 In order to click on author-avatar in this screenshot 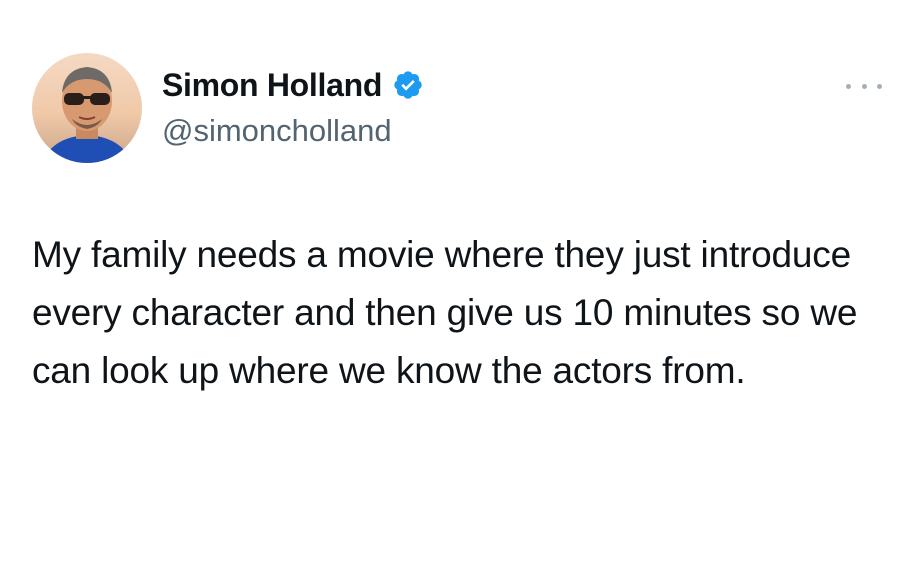, I will do `click(87, 108)`.